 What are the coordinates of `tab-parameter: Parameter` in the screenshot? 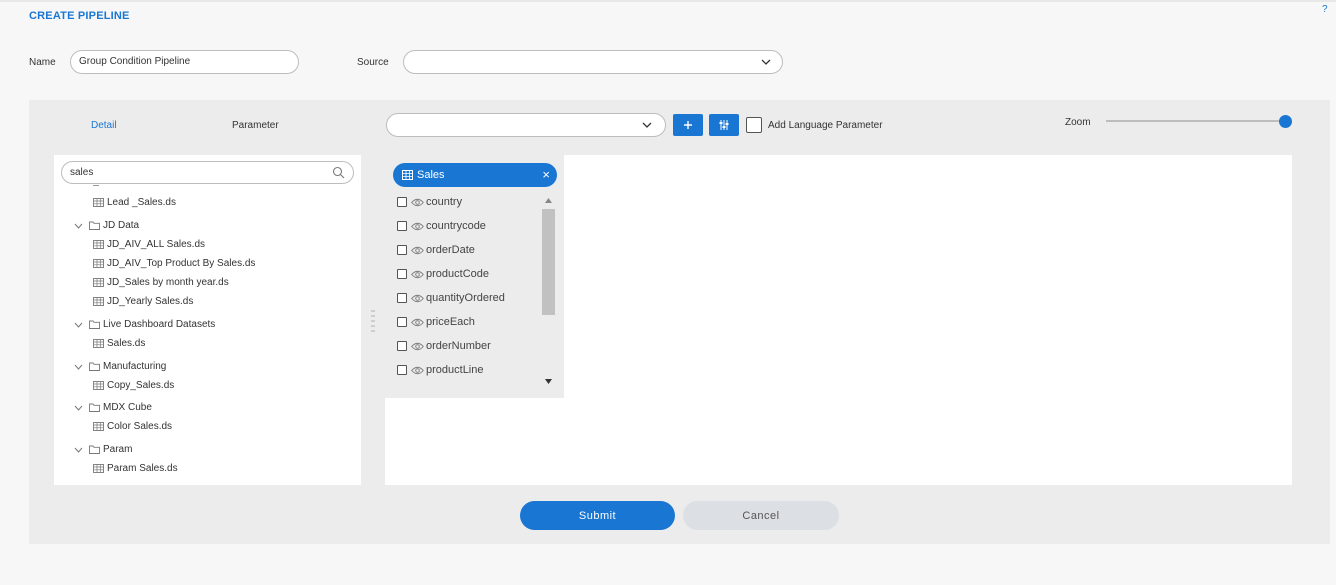 It's located at (255, 125).